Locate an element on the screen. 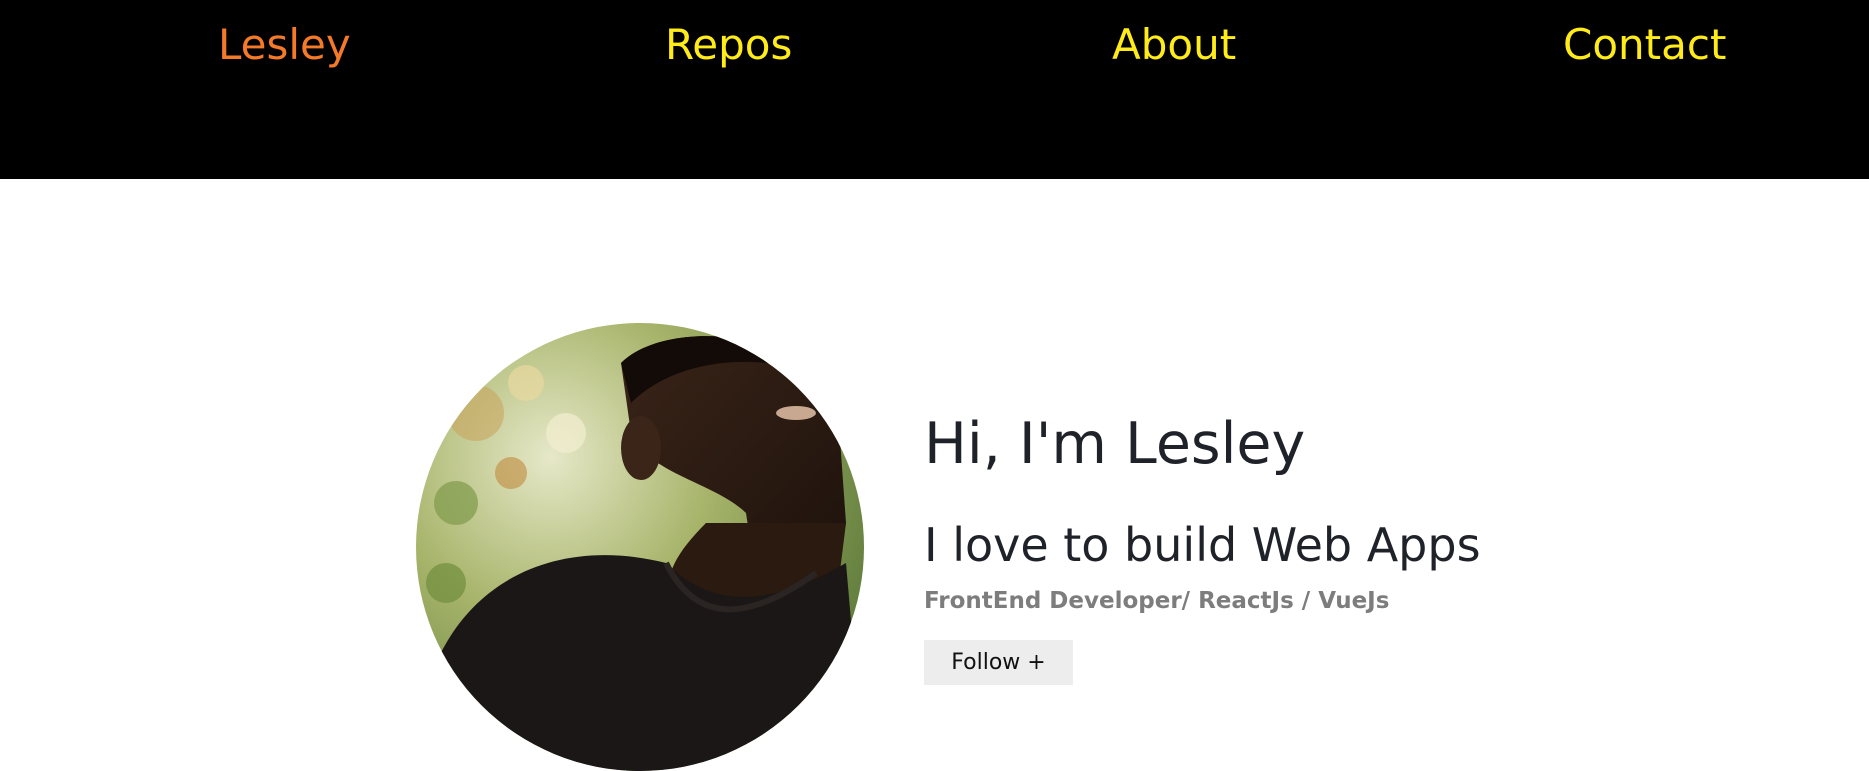 This screenshot has width=1869, height=771. nav-link-contact: Contact is located at coordinates (1644, 45).